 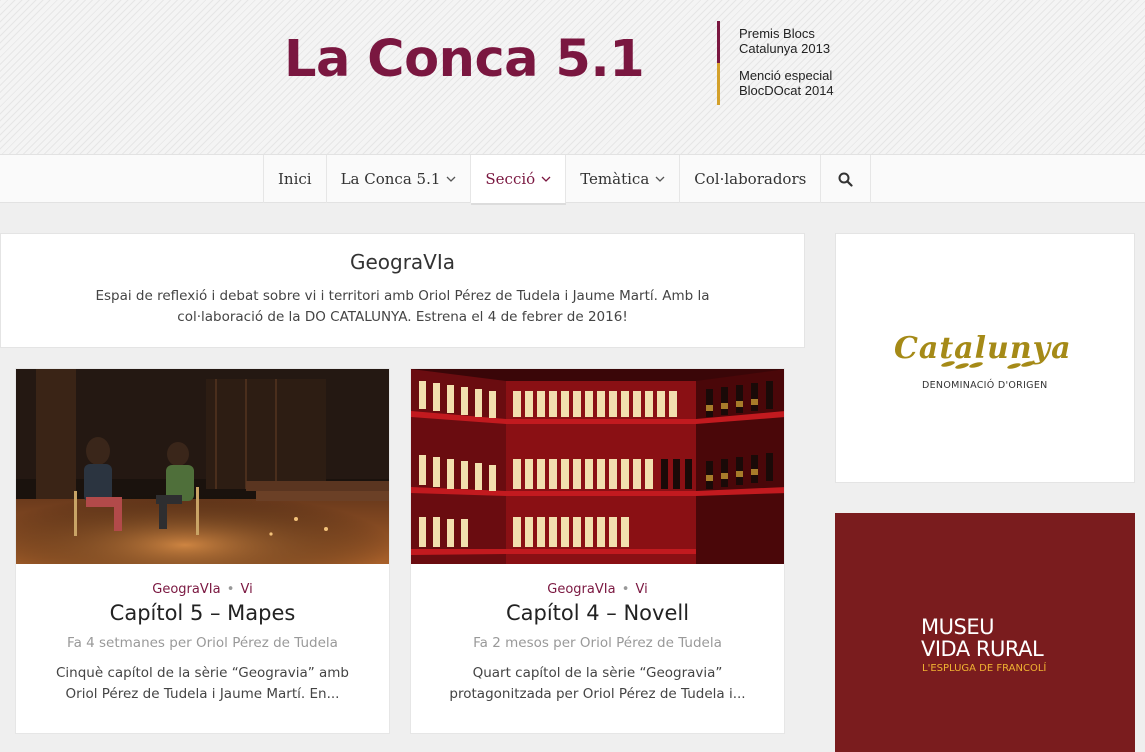 I want to click on wine-shelves-image, so click(x=597, y=466).